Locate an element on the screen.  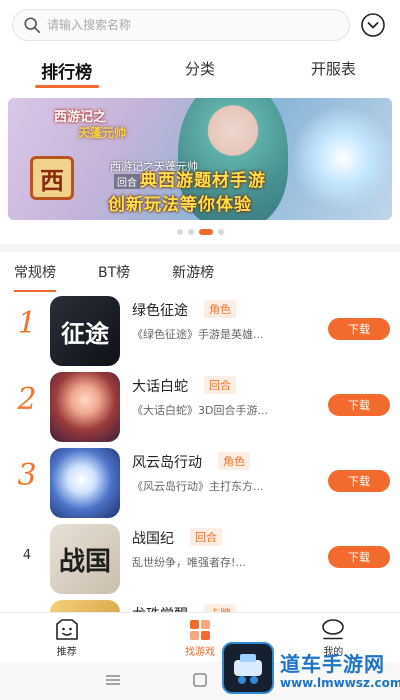
game-icon: 征途 is located at coordinates (85, 331).